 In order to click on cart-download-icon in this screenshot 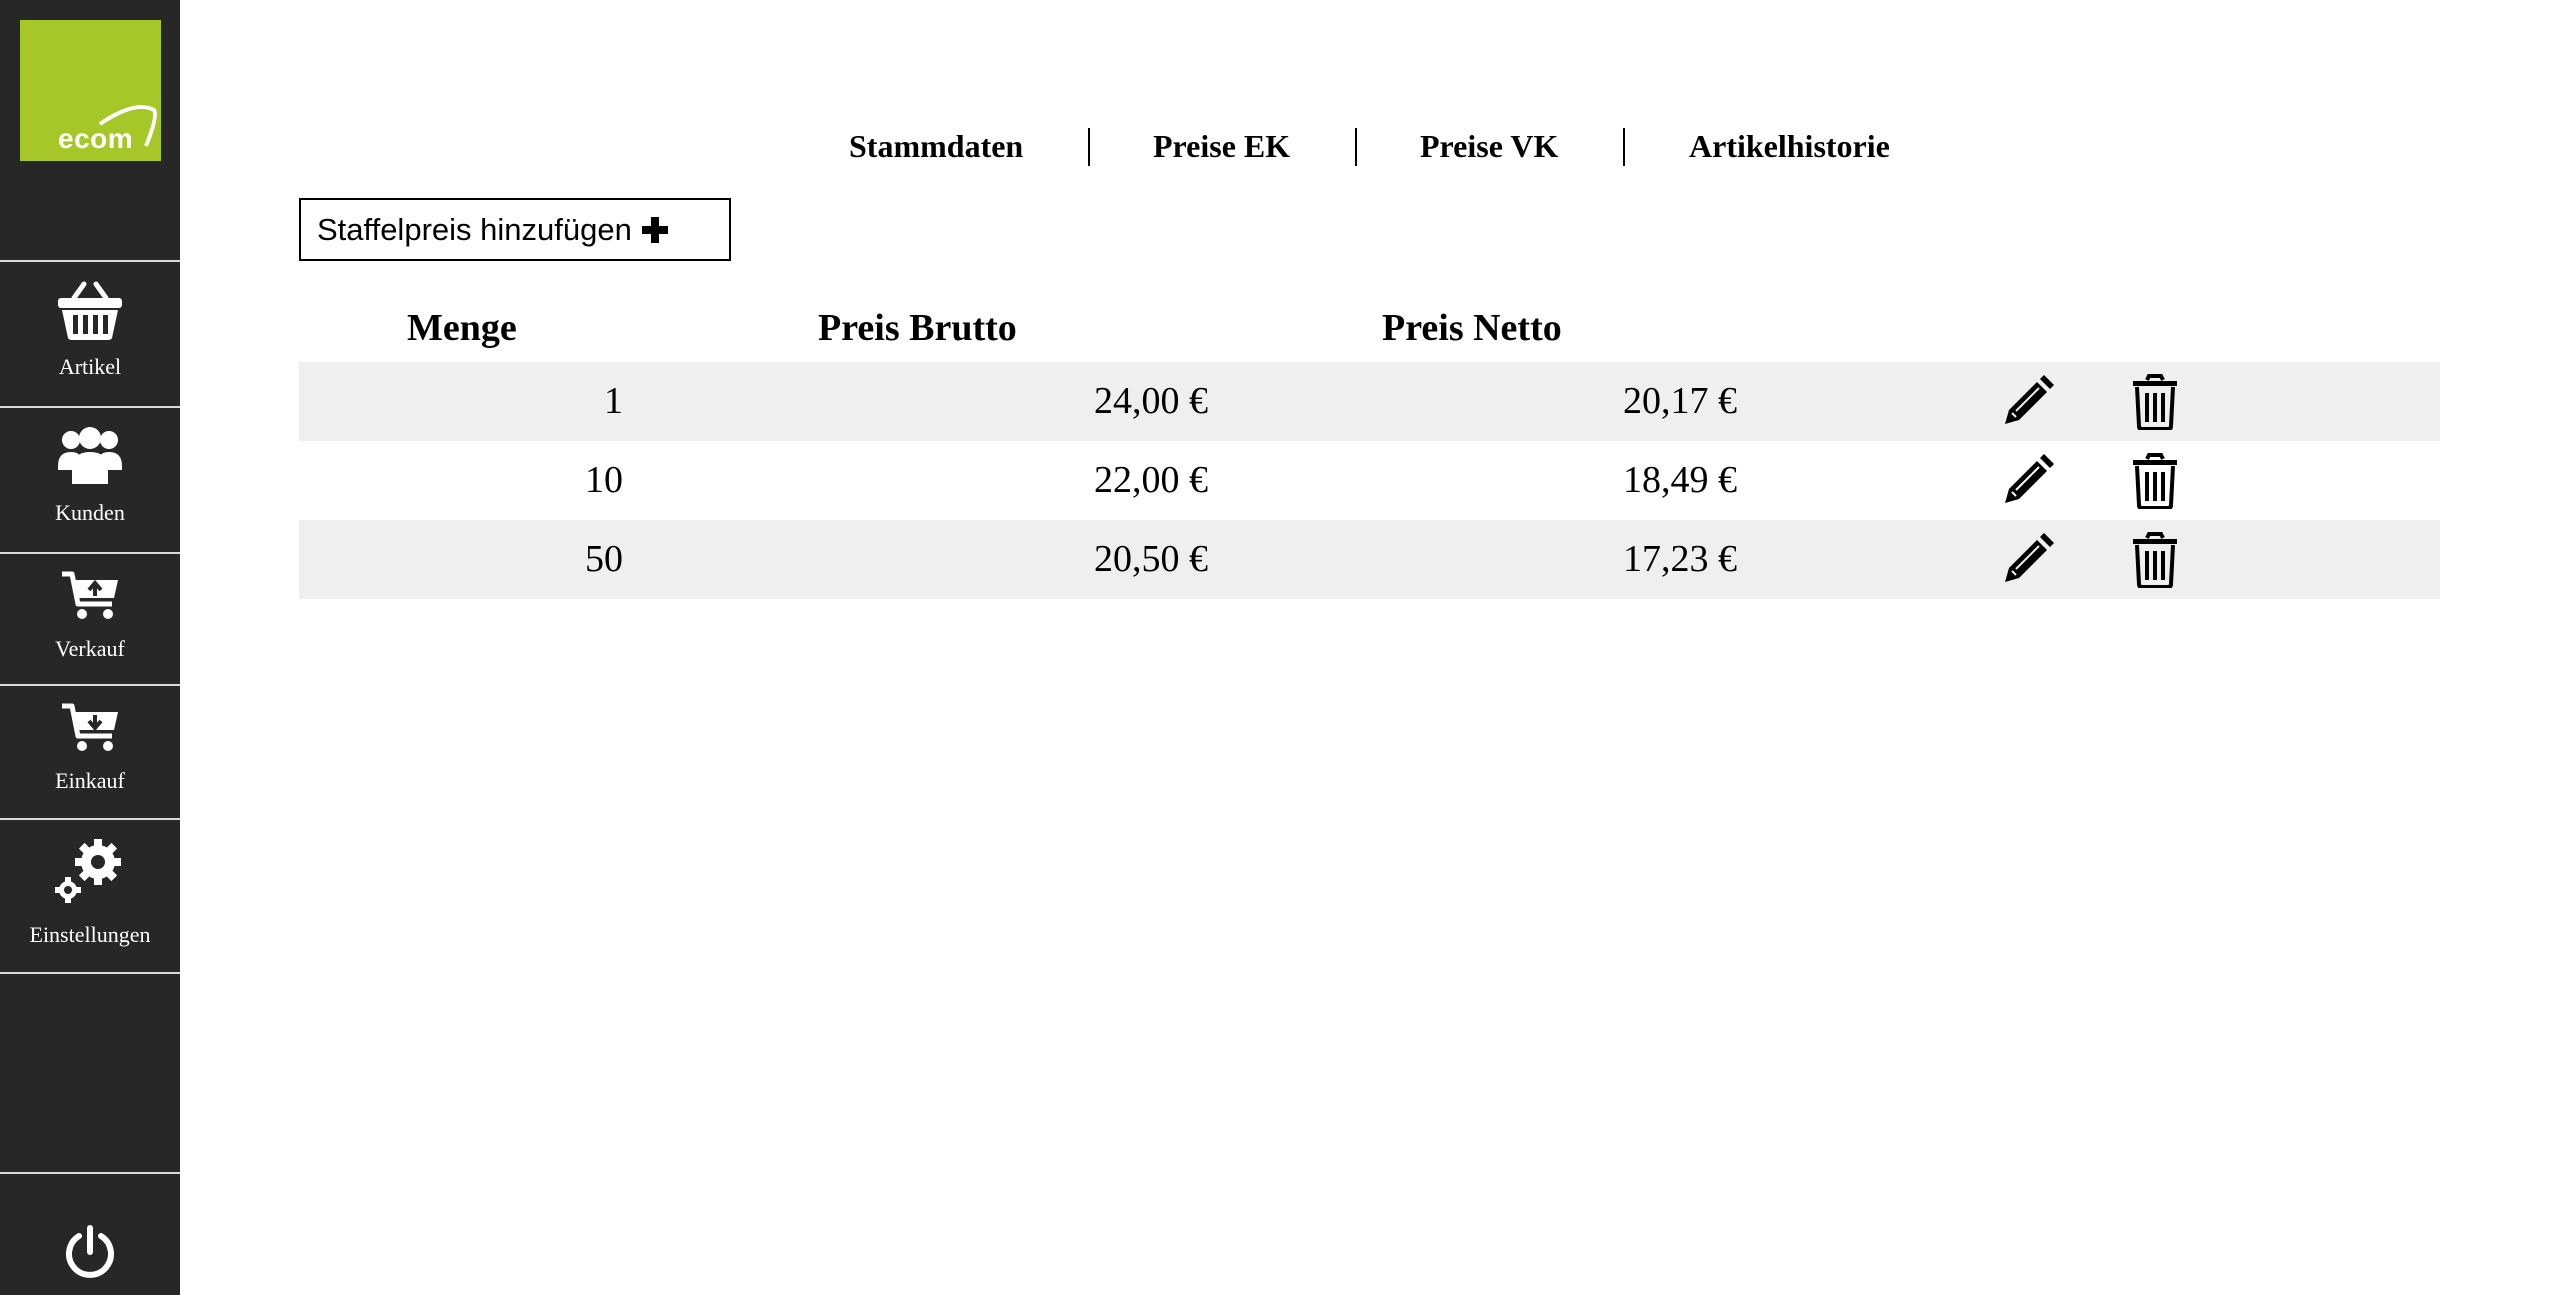, I will do `click(90, 727)`.